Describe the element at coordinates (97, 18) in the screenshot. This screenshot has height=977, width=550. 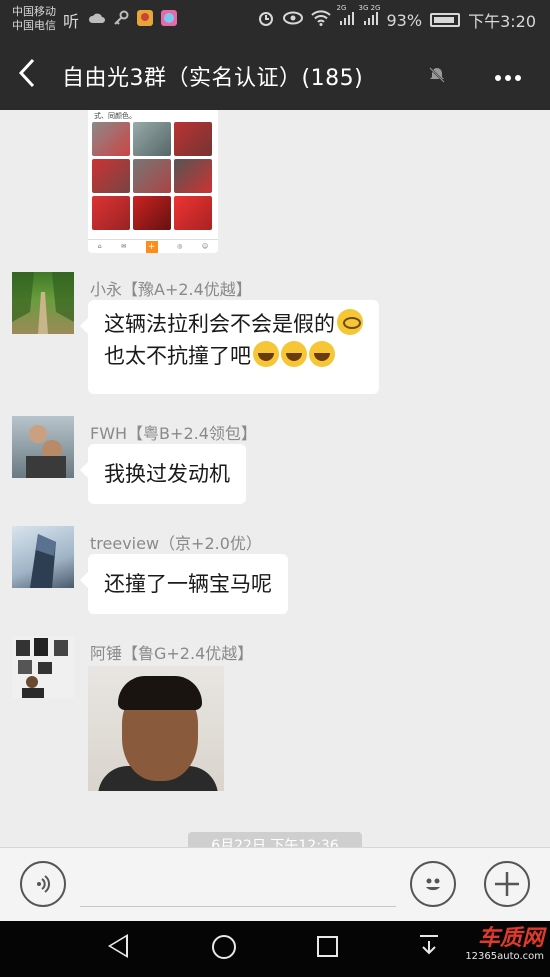
I see `cloud-icon` at that location.